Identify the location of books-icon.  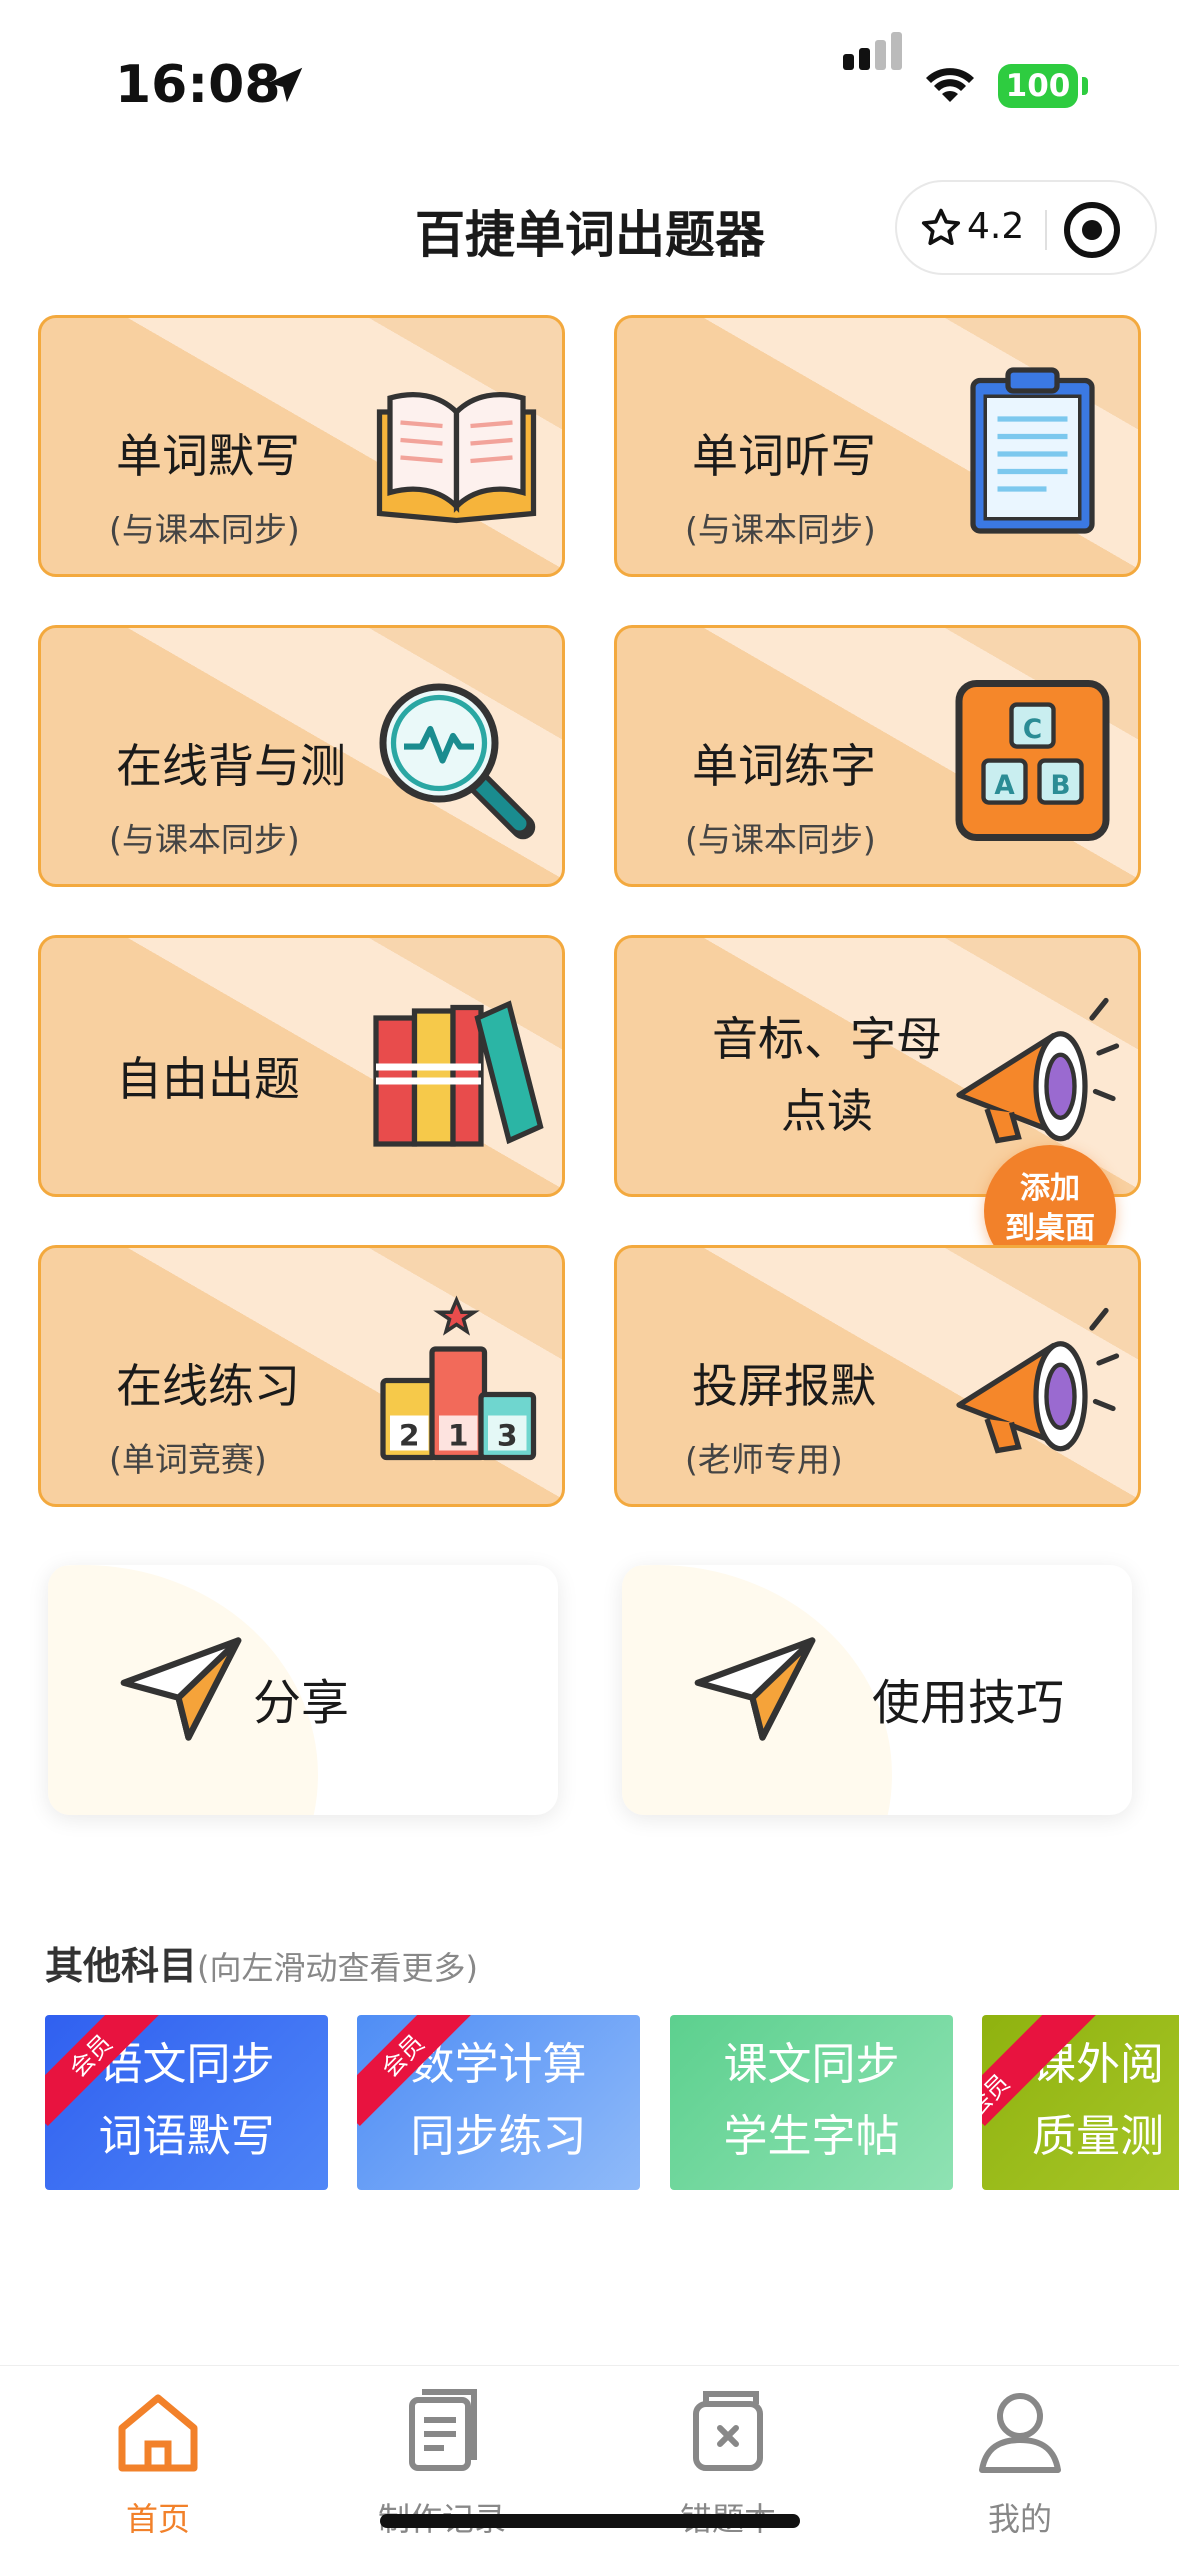
(458, 1073).